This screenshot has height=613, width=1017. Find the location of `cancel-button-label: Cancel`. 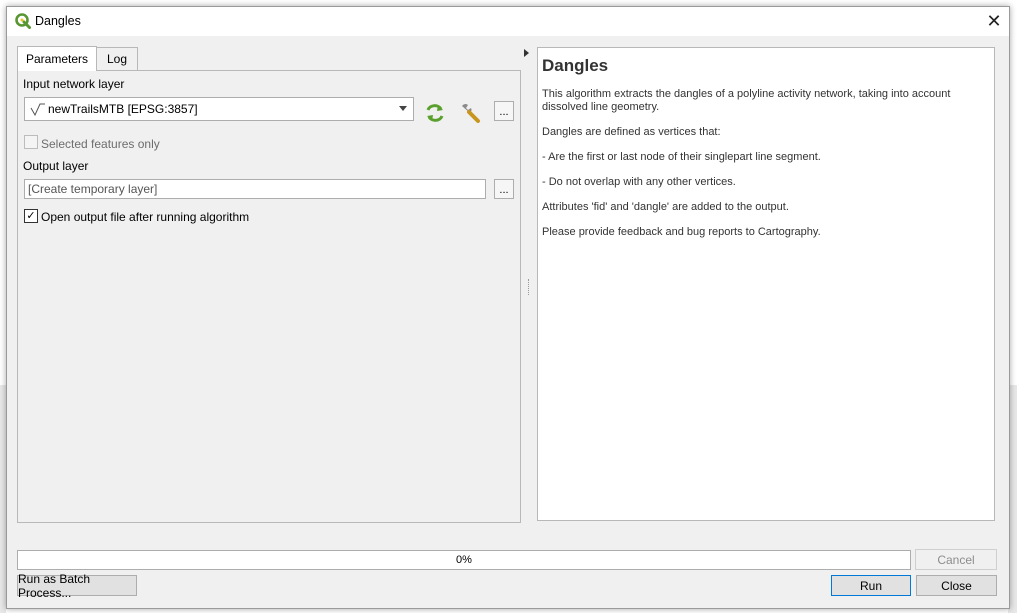

cancel-button-label: Cancel is located at coordinates (956, 559).